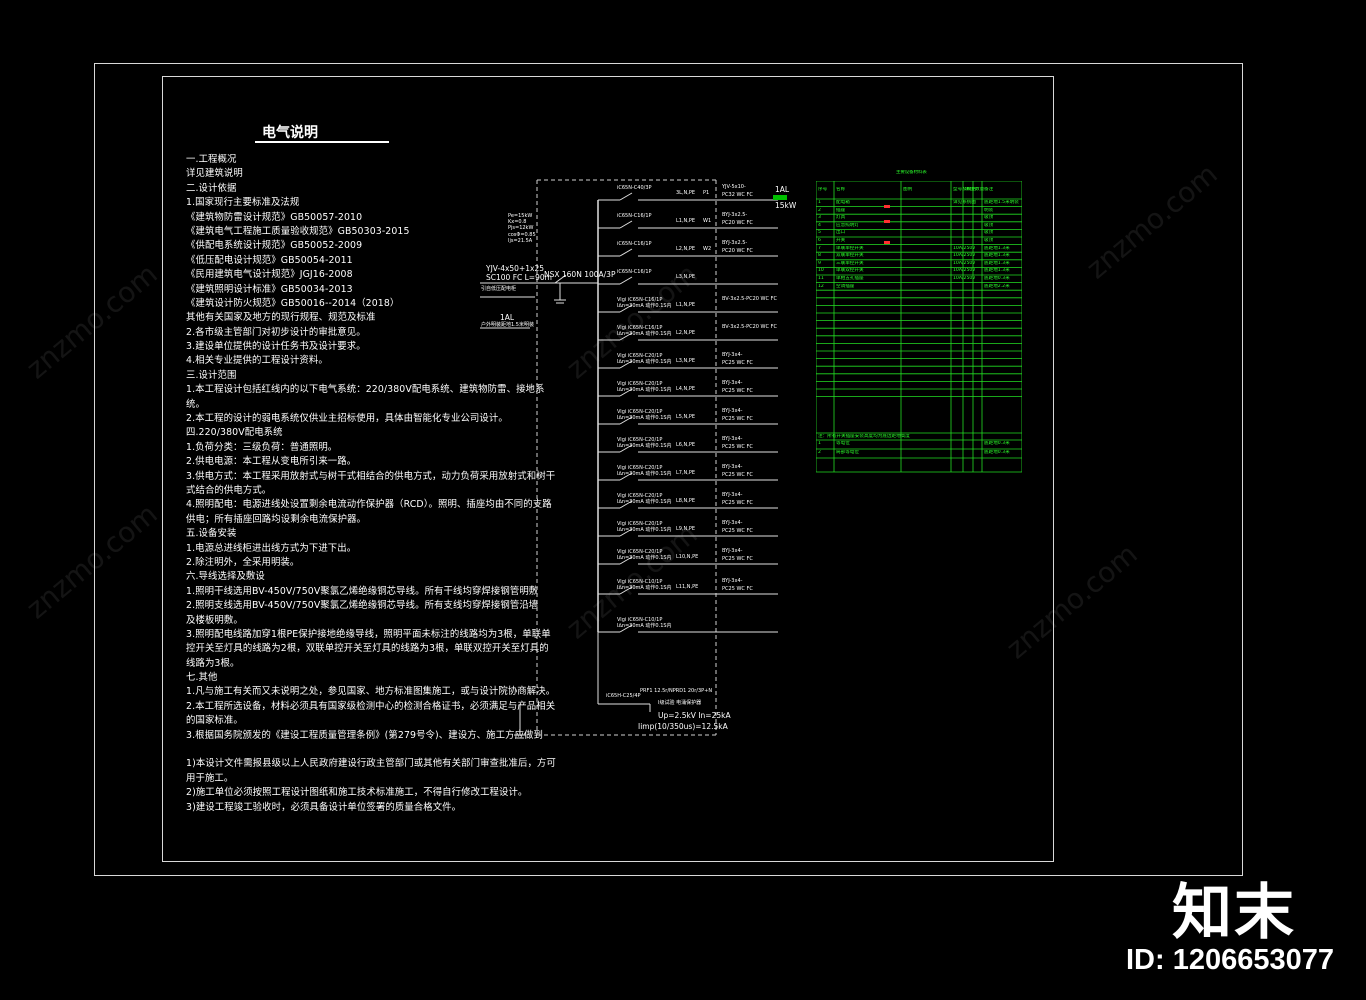 This screenshot has height=1000, width=1366. I want to click on branch-phase-label: L8,N,PE, so click(686, 501).